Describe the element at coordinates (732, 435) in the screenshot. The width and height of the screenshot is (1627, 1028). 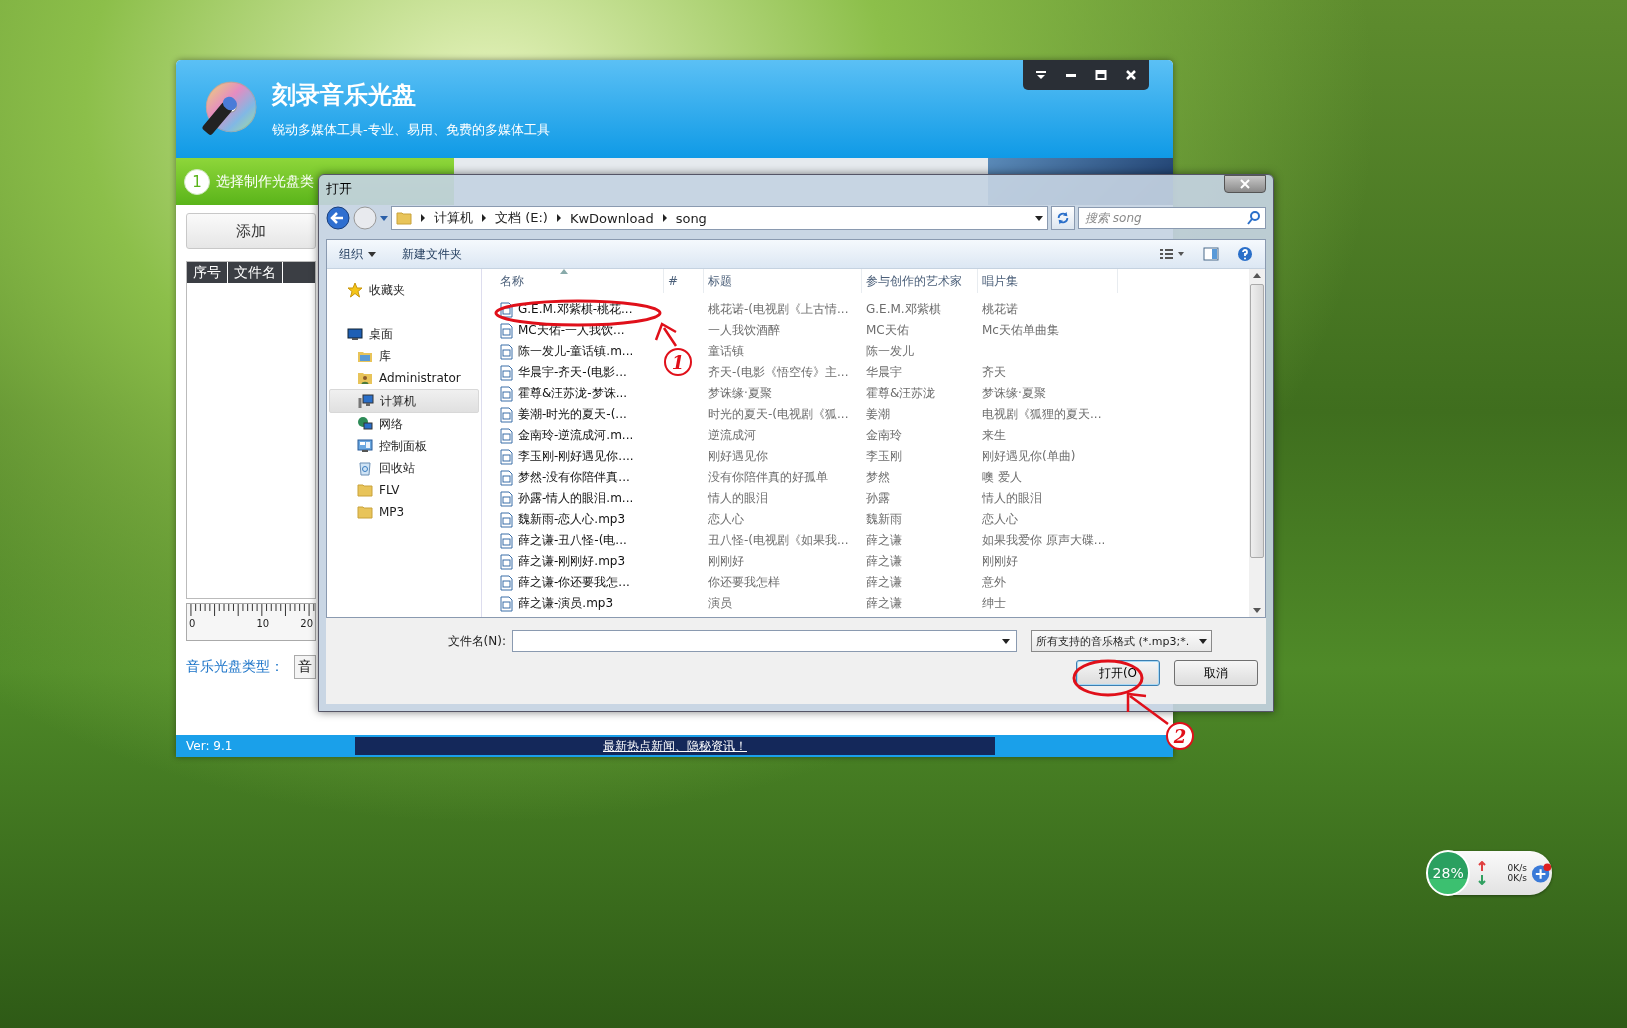
I see `table-cell-text: 逆流成河` at that location.